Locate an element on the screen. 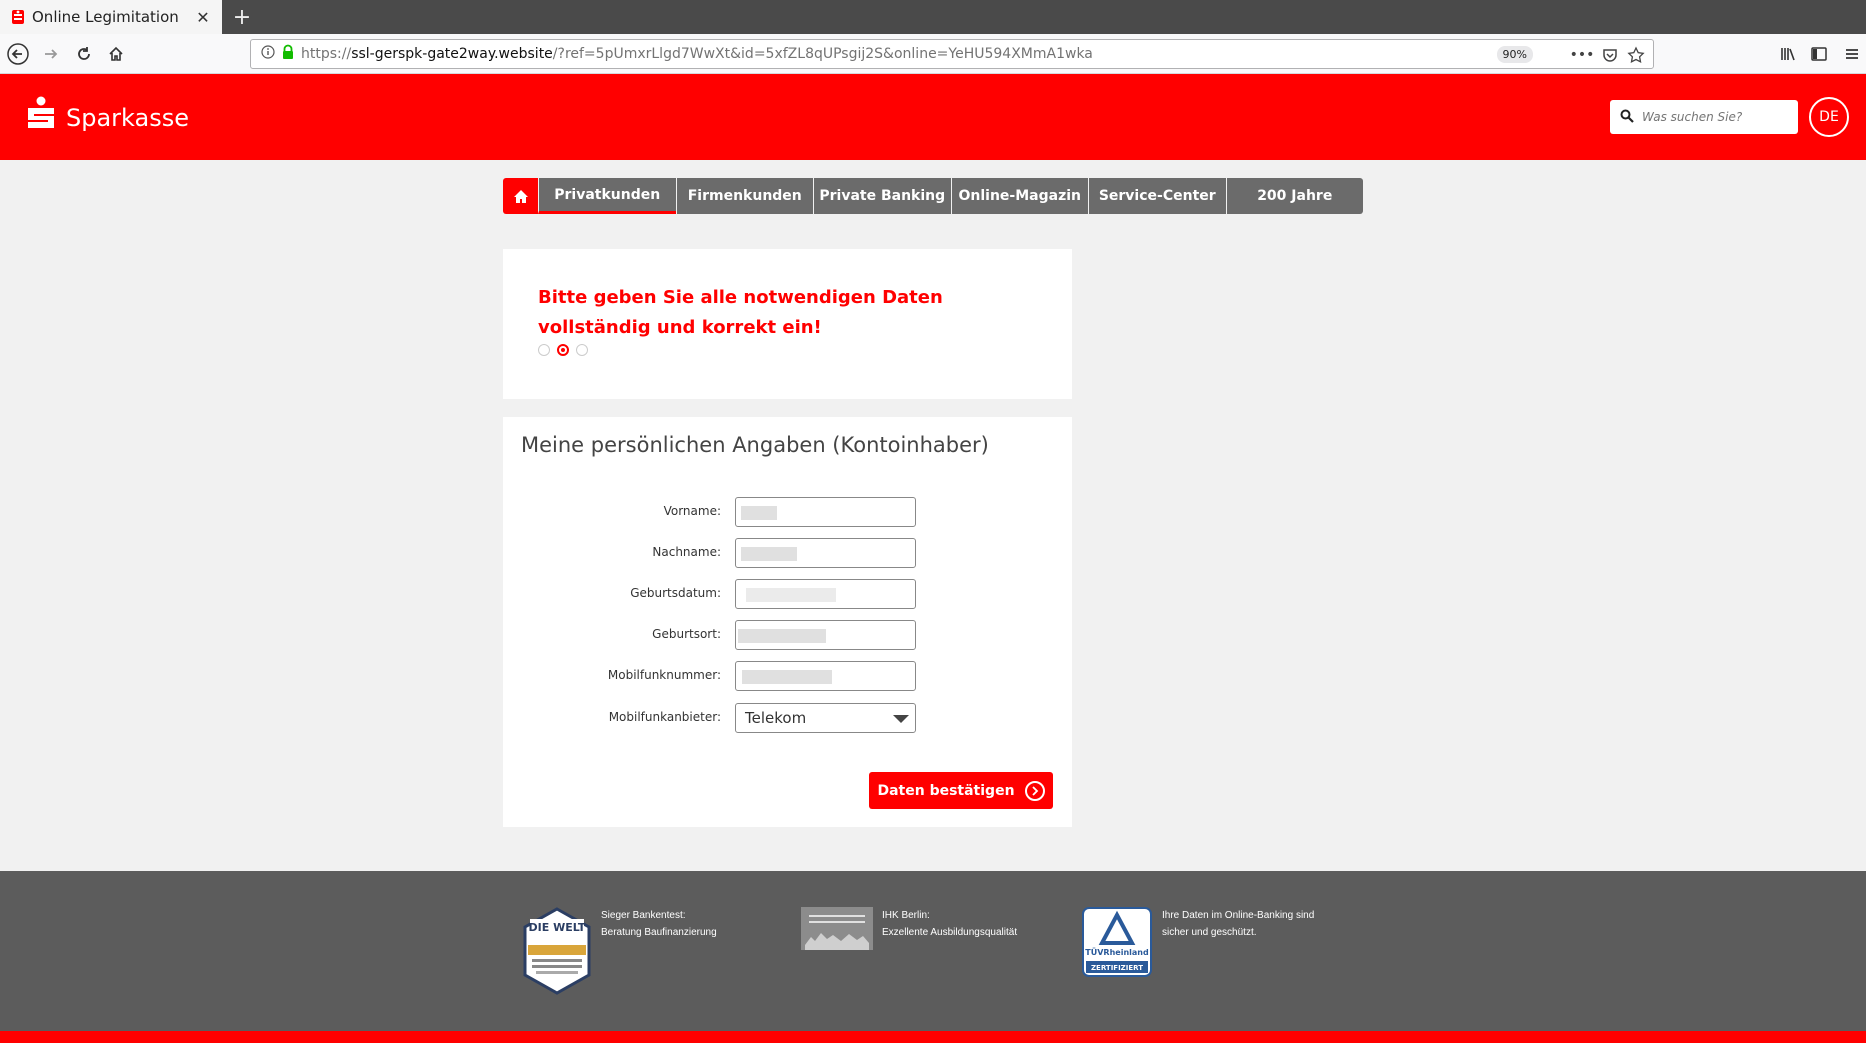 This screenshot has height=1043, width=1866. selected-provider: Telekom is located at coordinates (776, 718).